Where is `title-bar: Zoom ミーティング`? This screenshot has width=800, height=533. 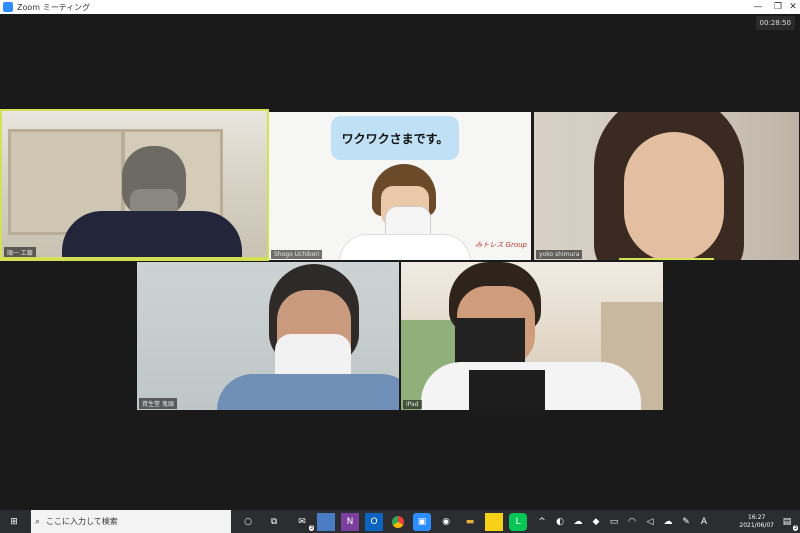 title-bar: Zoom ミーティング is located at coordinates (400, 7).